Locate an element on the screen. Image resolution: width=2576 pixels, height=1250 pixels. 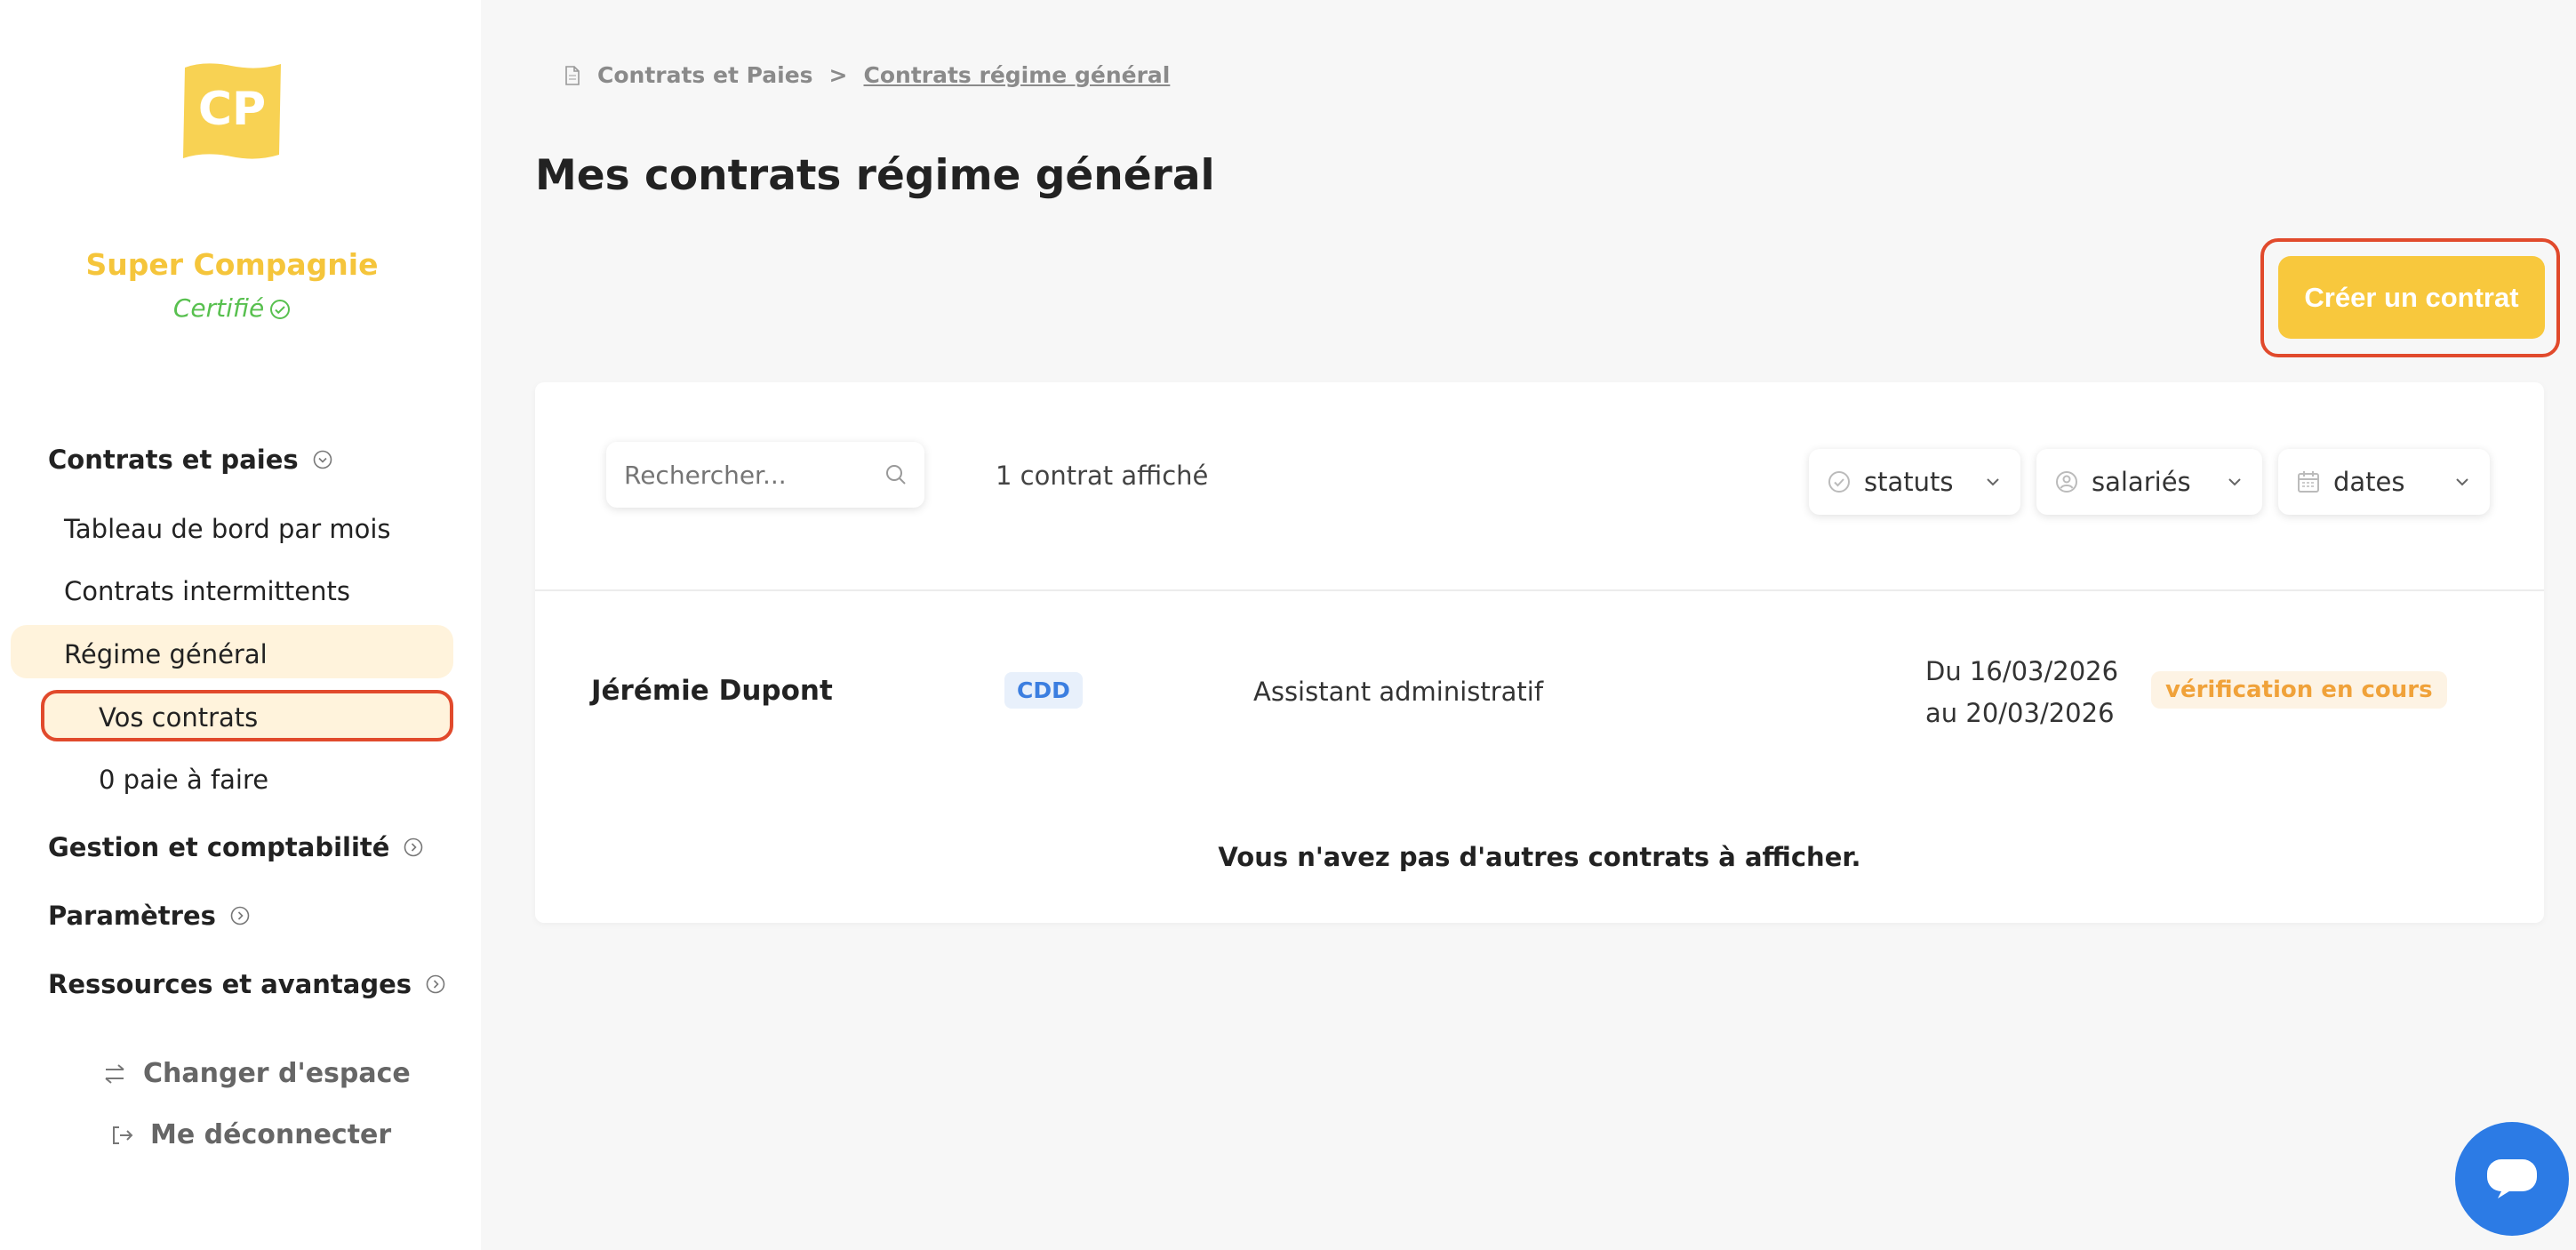
filter-salaries: salariés is located at coordinates (2149, 482).